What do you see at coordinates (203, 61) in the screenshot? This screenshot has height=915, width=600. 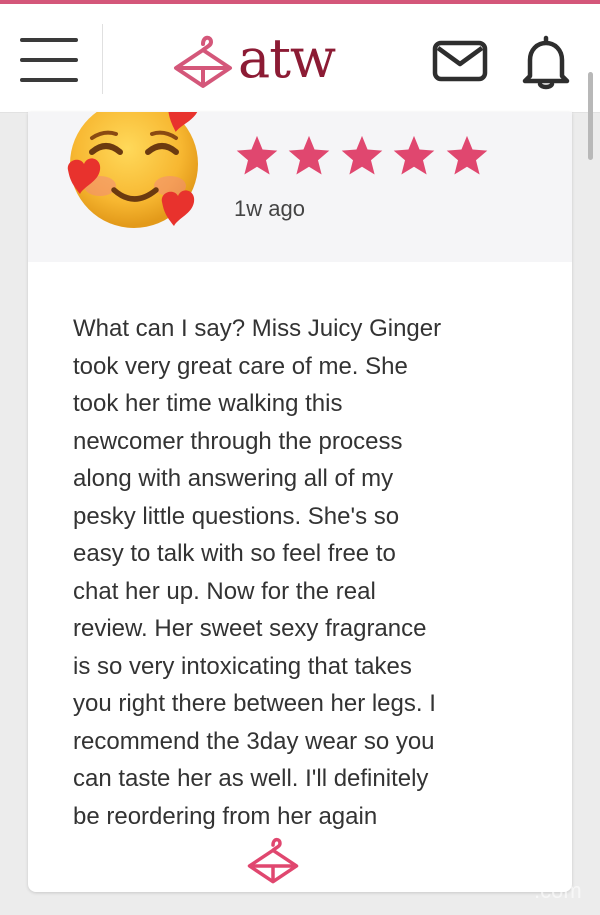 I see `hanger-logo-icon` at bounding box center [203, 61].